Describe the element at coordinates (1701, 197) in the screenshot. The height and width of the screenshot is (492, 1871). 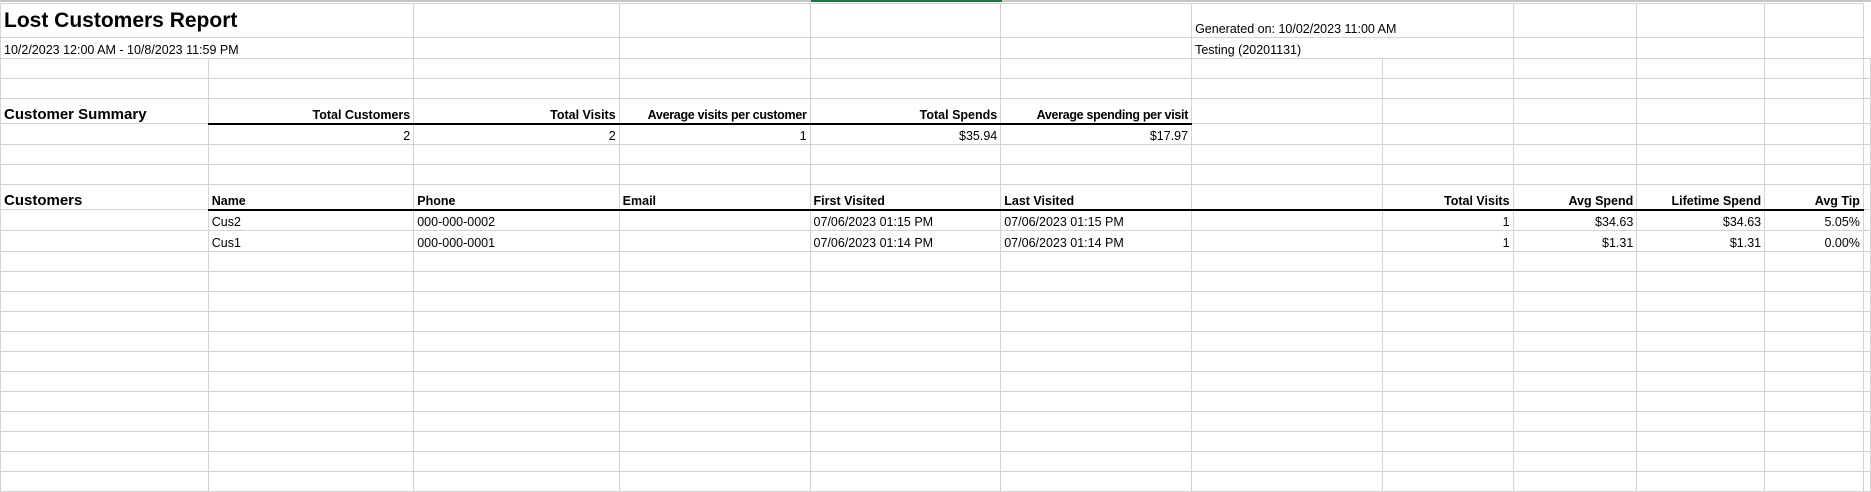
I see `column-header-lifetime-spend: Lifetime Spend` at that location.